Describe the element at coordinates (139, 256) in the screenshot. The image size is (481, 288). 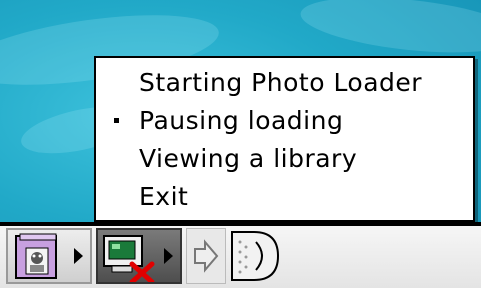
I see `camera-tile` at that location.